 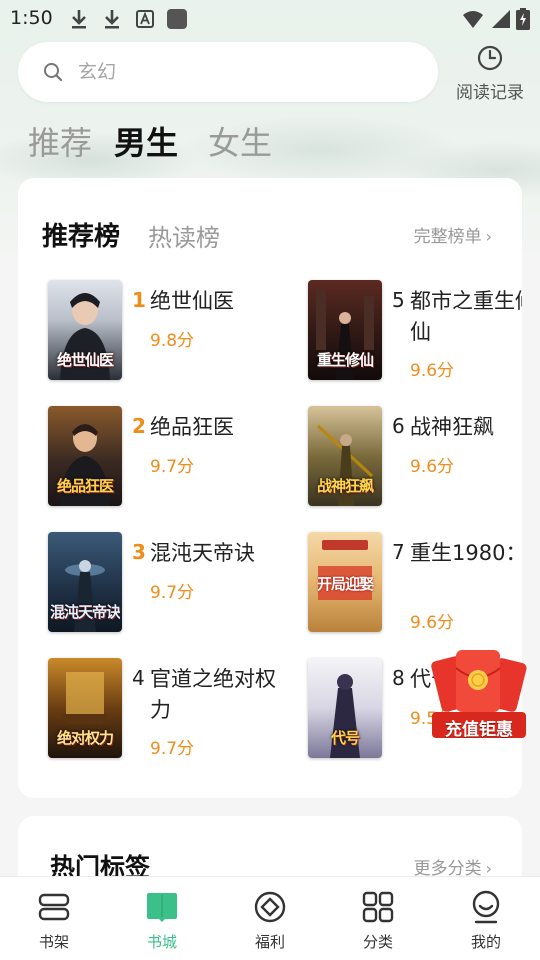 What do you see at coordinates (85, 738) in the screenshot?
I see `cover-title: 绝对权力` at bounding box center [85, 738].